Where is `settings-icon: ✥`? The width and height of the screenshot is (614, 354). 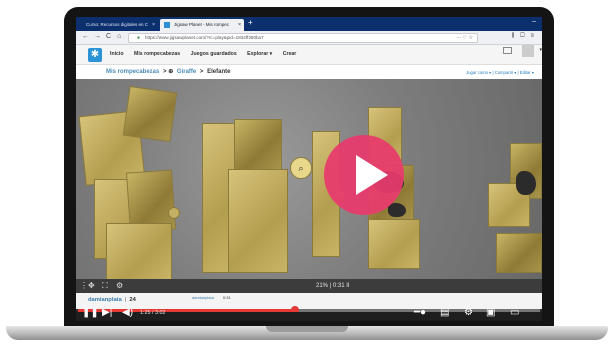 settings-icon: ✥ is located at coordinates (91, 285).